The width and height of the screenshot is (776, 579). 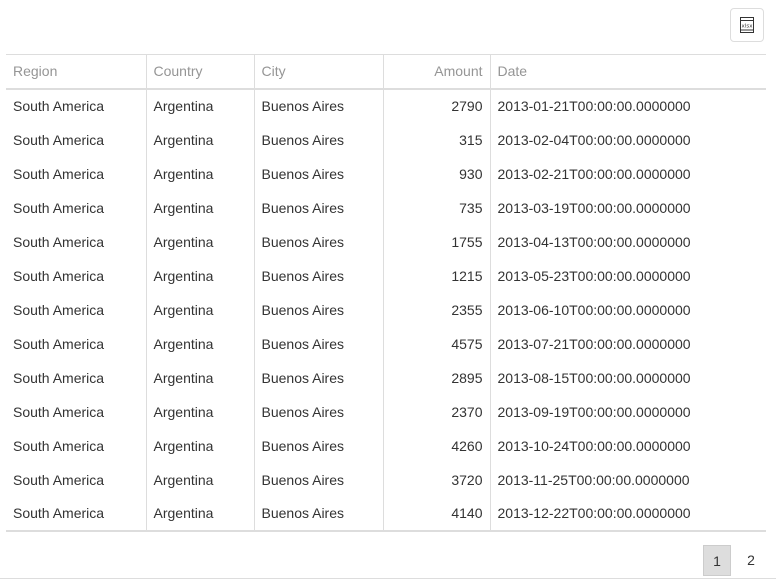 What do you see at coordinates (319, 72) in the screenshot?
I see `column-header-city: City` at bounding box center [319, 72].